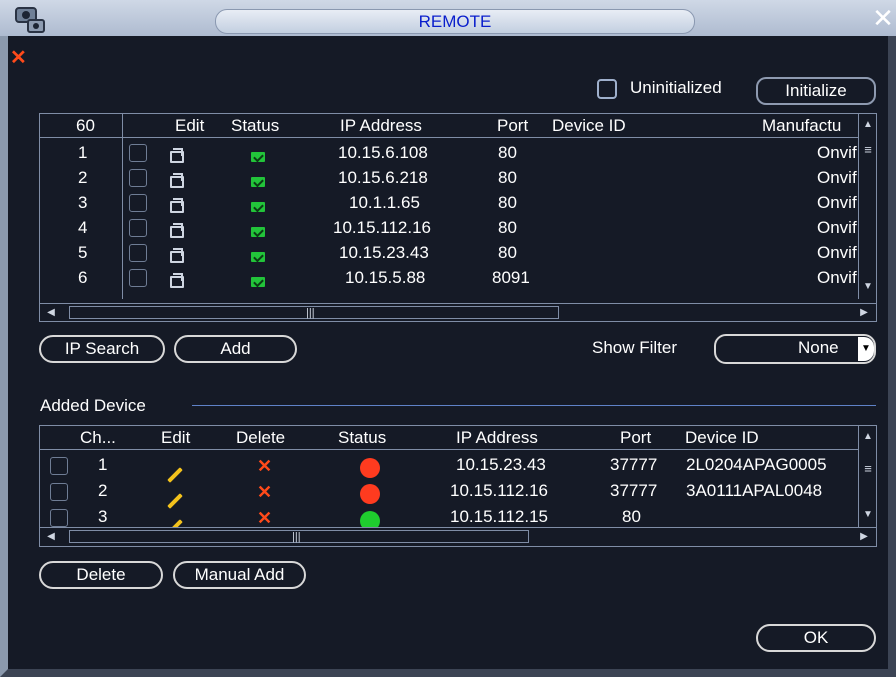  I want to click on column-header-manufacturer: Manufactu, so click(802, 125).